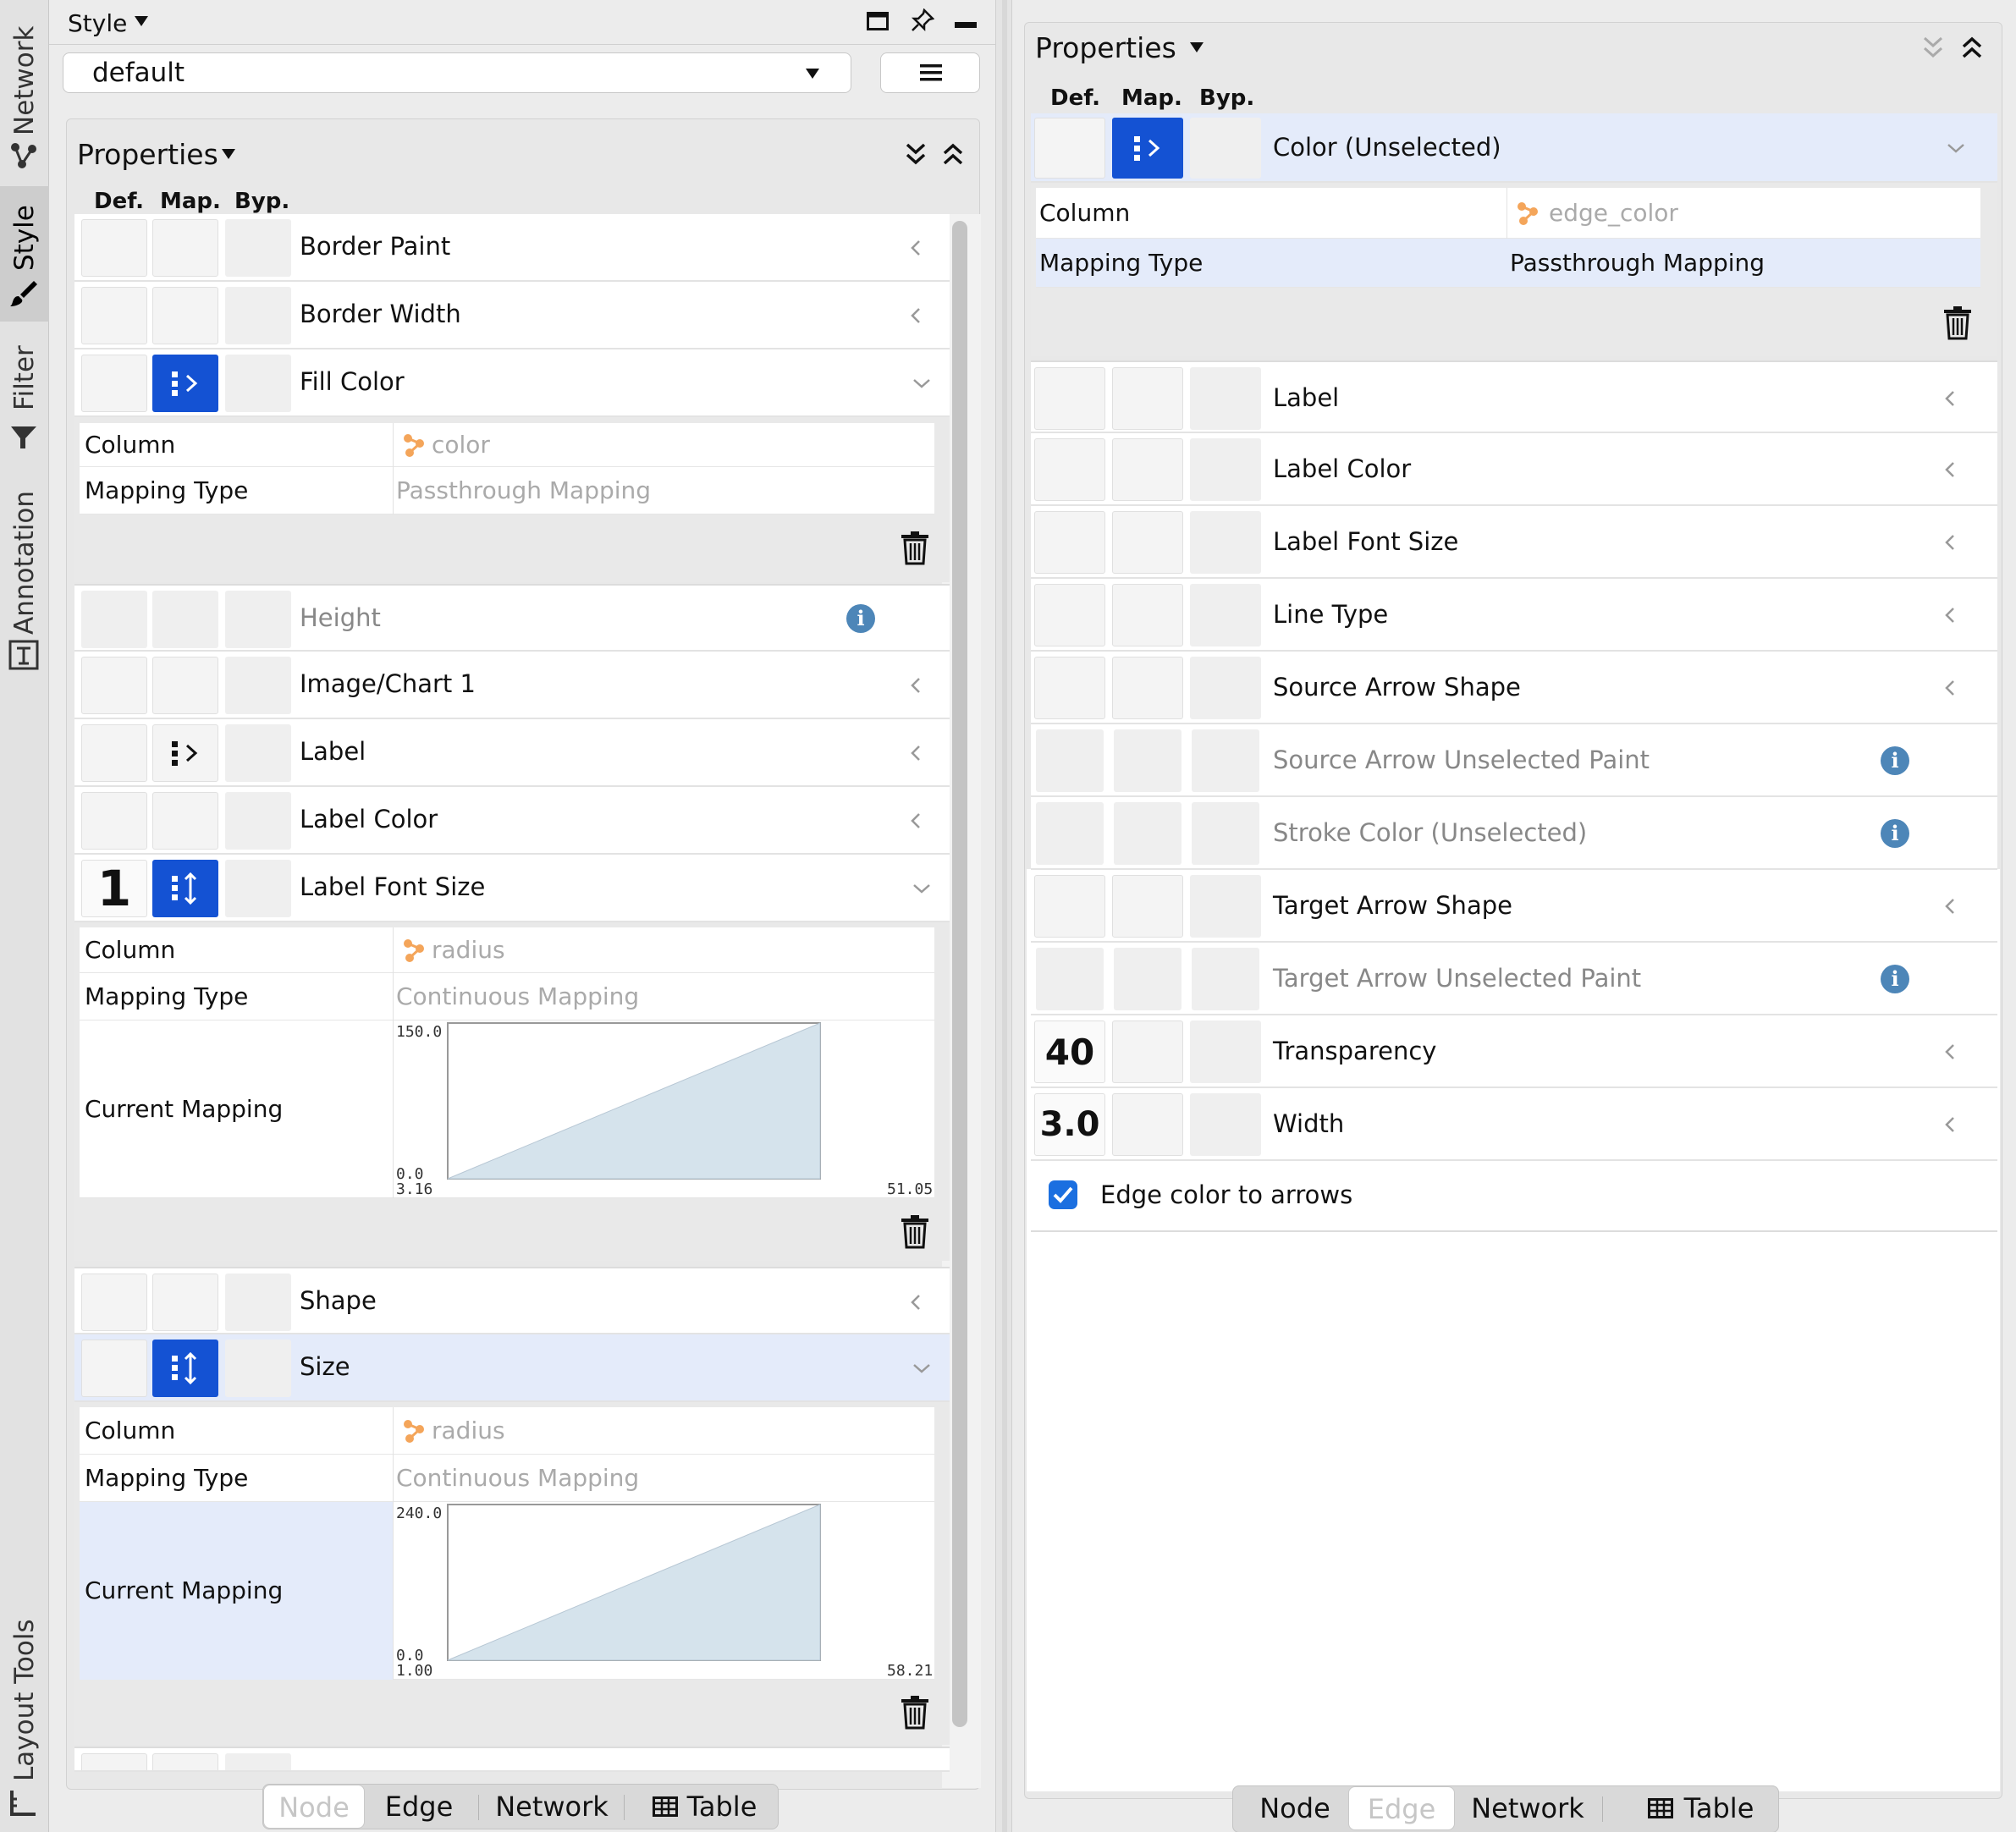 This screenshot has height=1832, width=2016. Describe the element at coordinates (24, 397) in the screenshot. I see `tab-filter: Filter` at that location.